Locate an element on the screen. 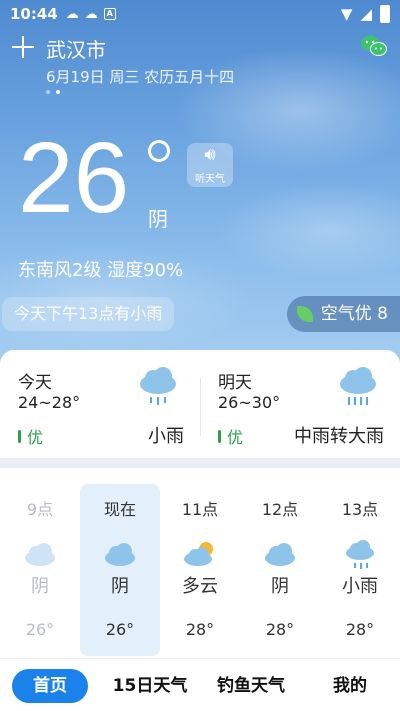 This screenshot has width=400, height=711. hour-item: 12点 阴 28° is located at coordinates (280, 570).